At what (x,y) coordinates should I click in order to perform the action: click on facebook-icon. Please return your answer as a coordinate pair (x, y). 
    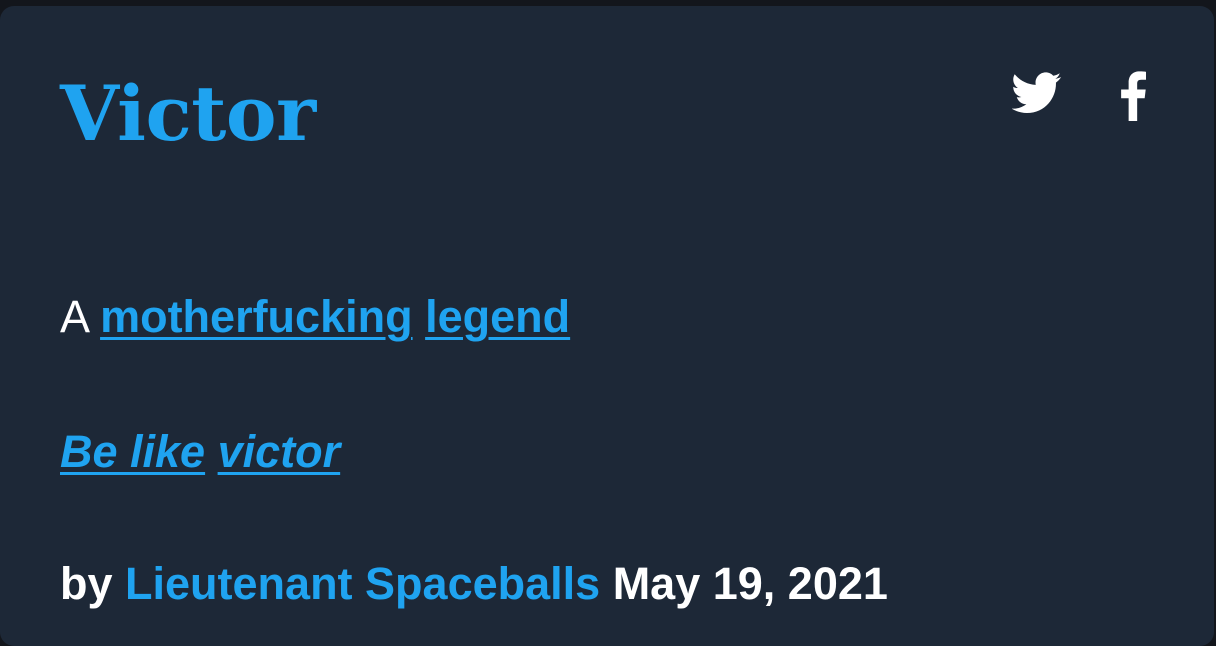
    Looking at the image, I should click on (1133, 96).